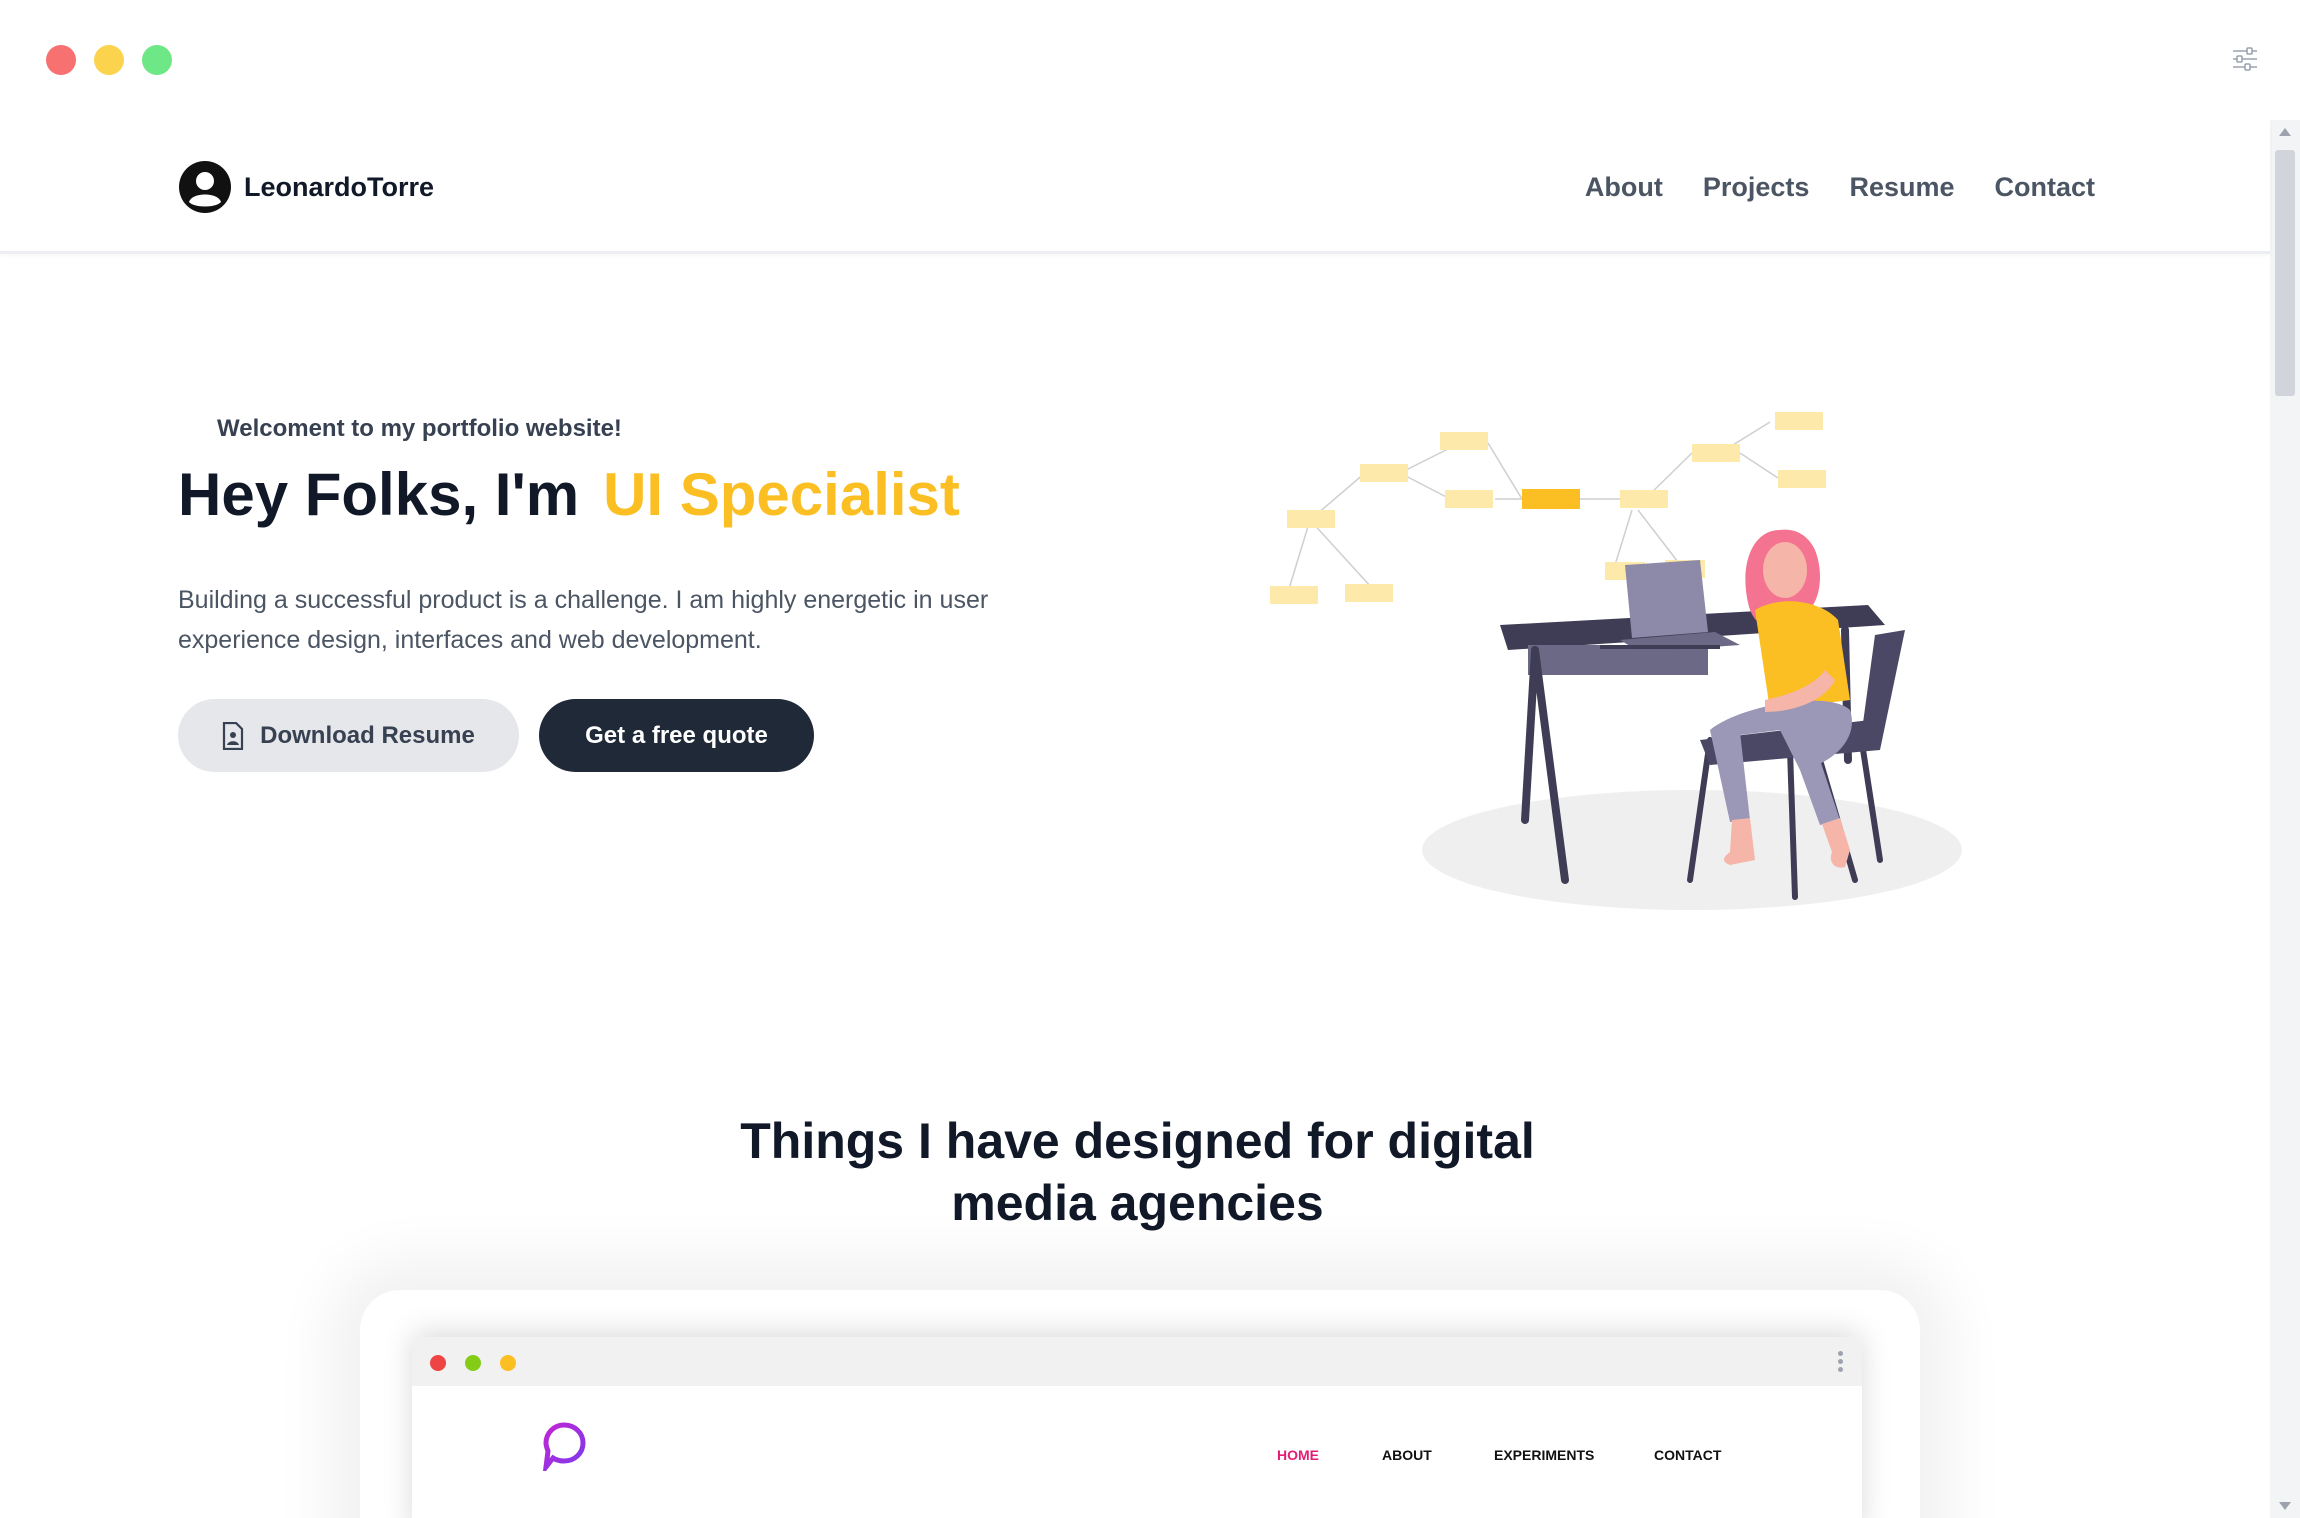  I want to click on hero-title-accent: UI Specialist, so click(781, 494).